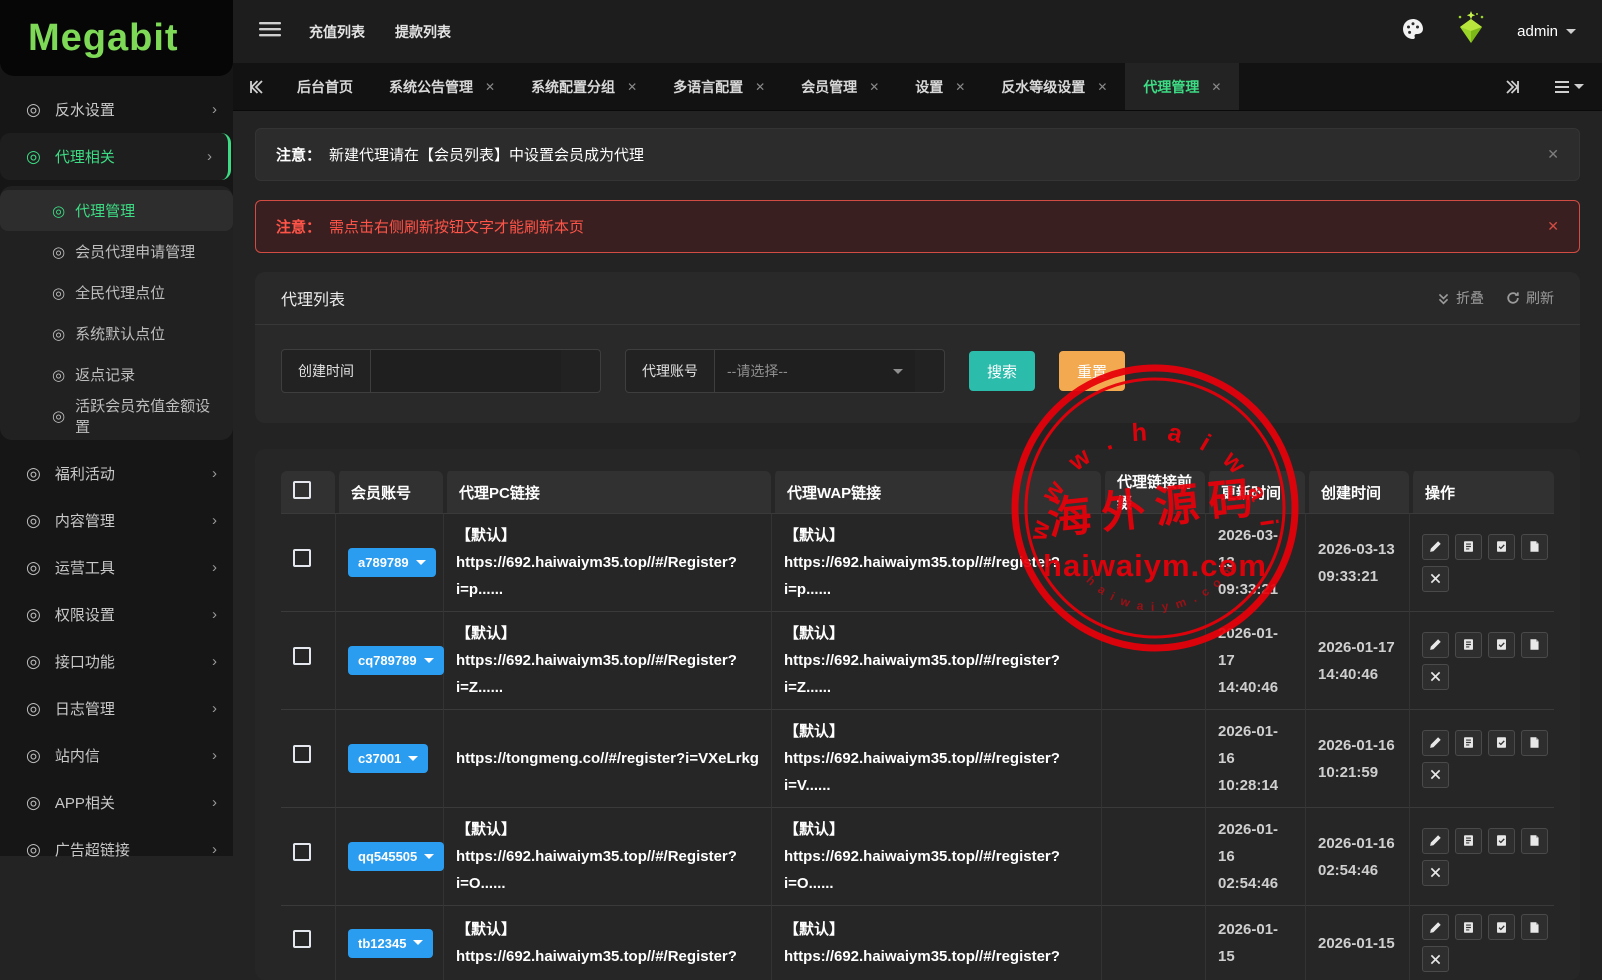  Describe the element at coordinates (1569, 86) in the screenshot. I see `tabs-options-menu` at that location.